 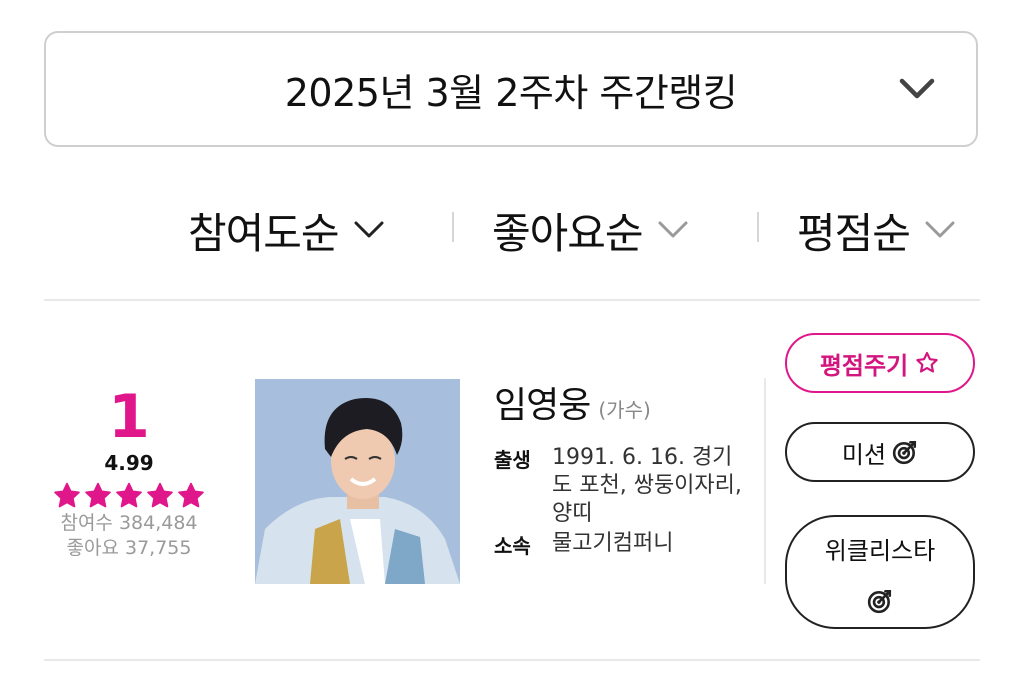 What do you see at coordinates (129, 463) in the screenshot?
I see `rating-score: 4.99` at bounding box center [129, 463].